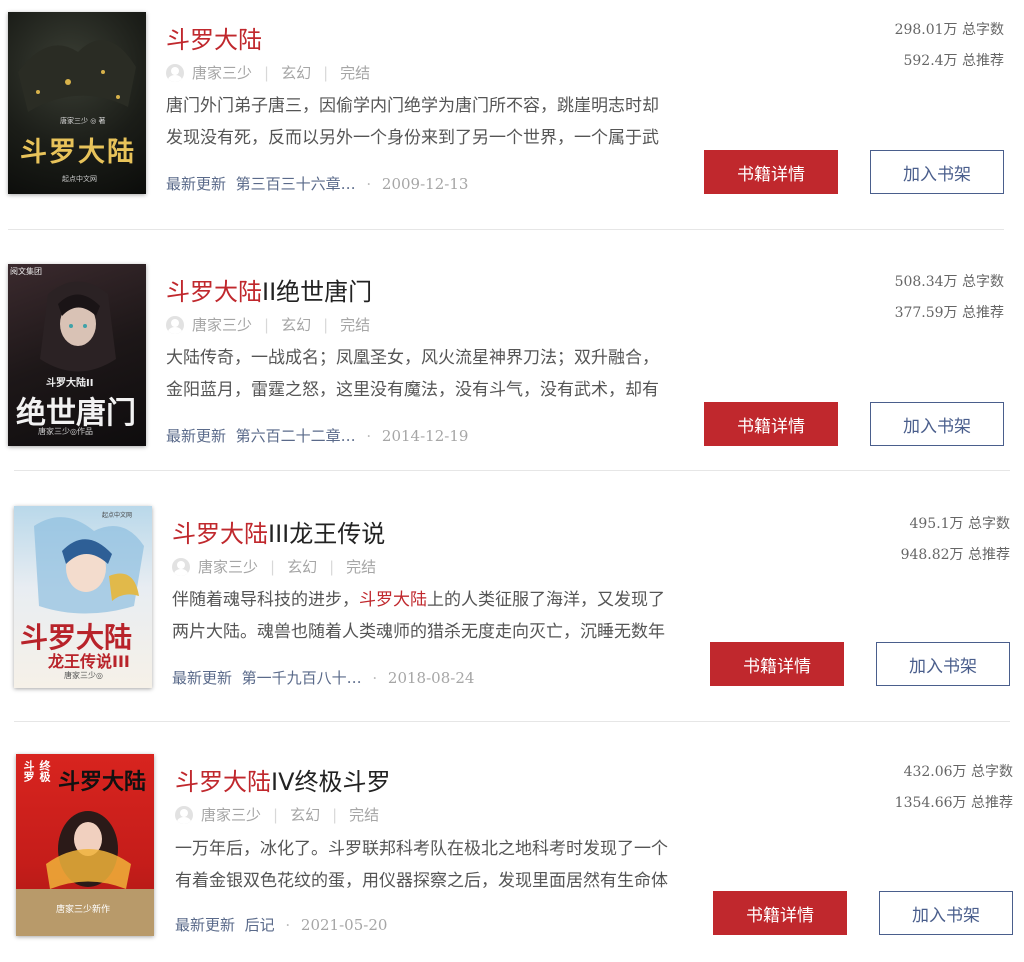 The height and width of the screenshot is (962, 1024). What do you see at coordinates (327, 534) in the screenshot?
I see `title-rest: III龙王传说` at bounding box center [327, 534].